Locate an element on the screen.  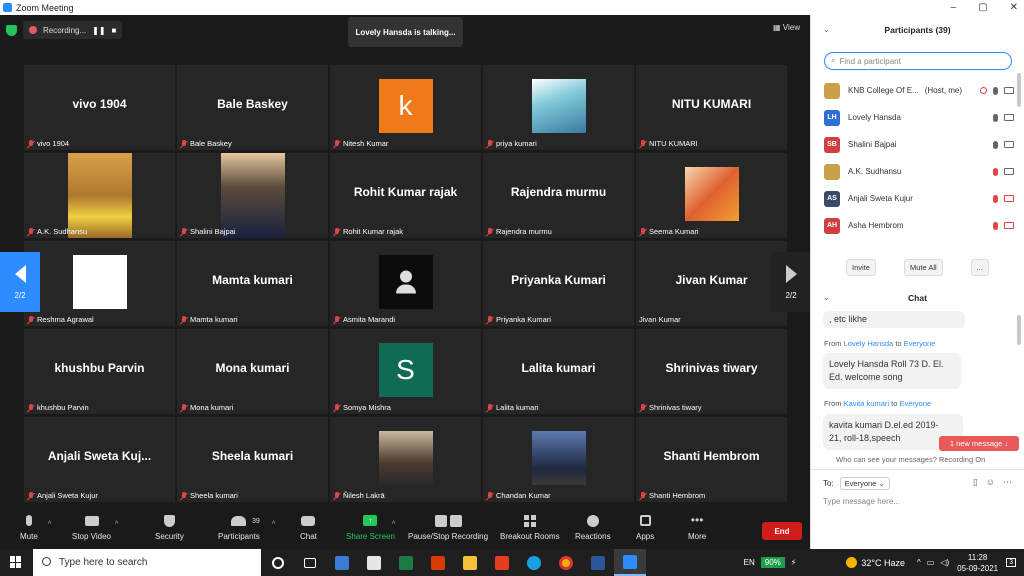
notification-center-icon: 3 is located at coordinates (1011, 562).